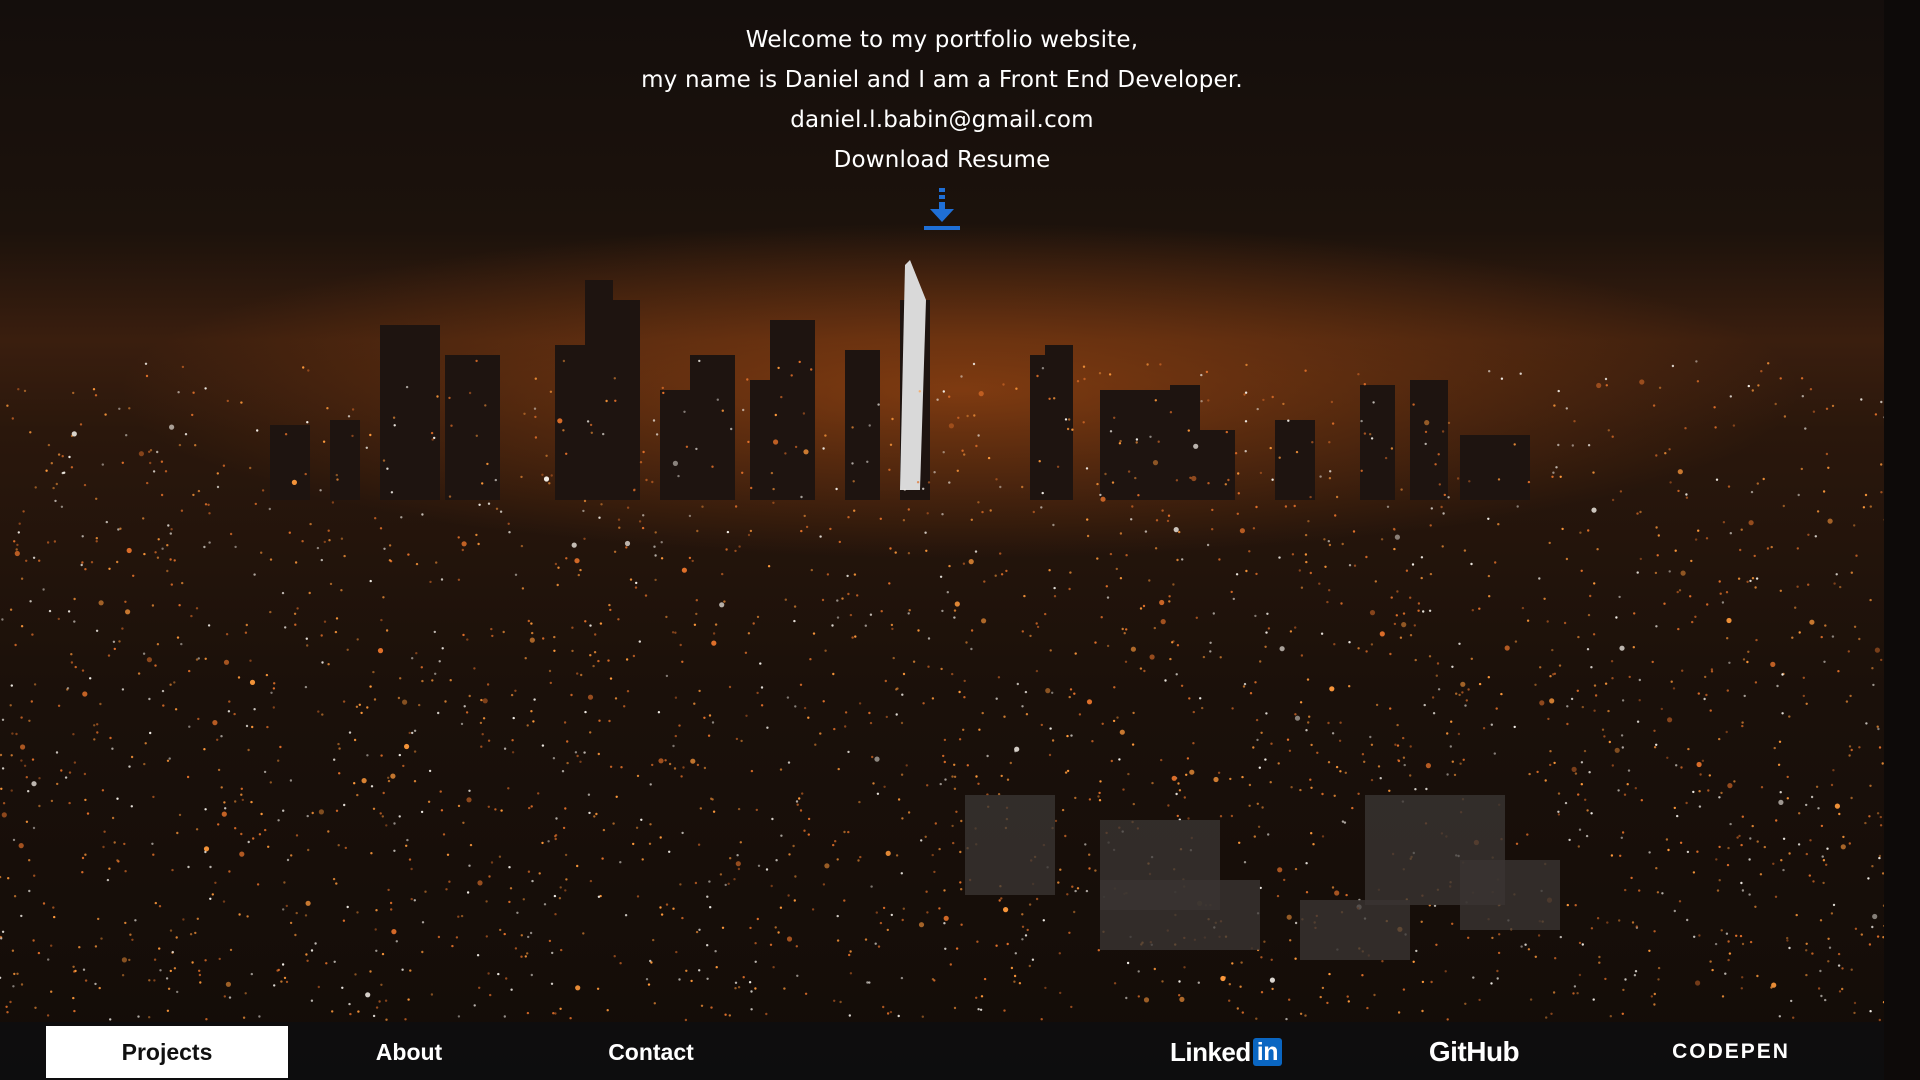  What do you see at coordinates (409, 1052) in the screenshot?
I see `tab-about: About` at bounding box center [409, 1052].